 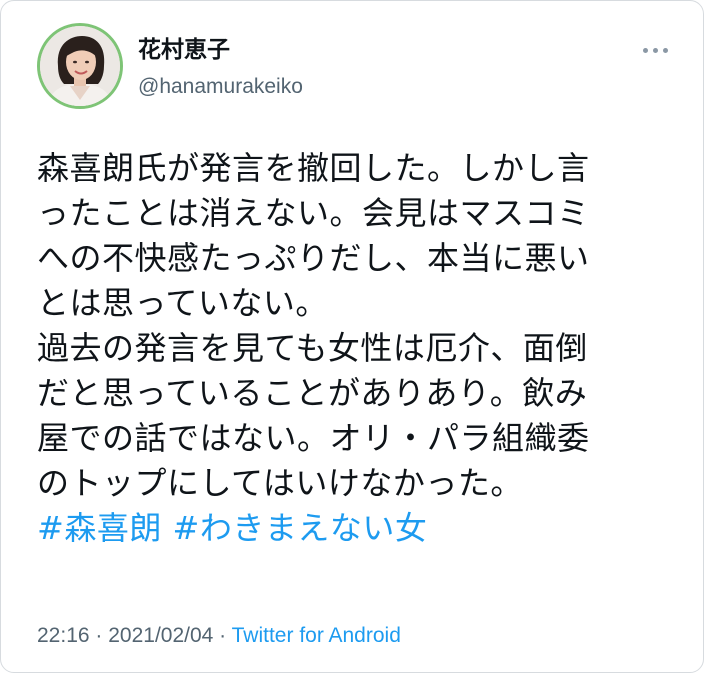 I want to click on tweet-line: だと思っていることがありあり。飲み, so click(x=312, y=393).